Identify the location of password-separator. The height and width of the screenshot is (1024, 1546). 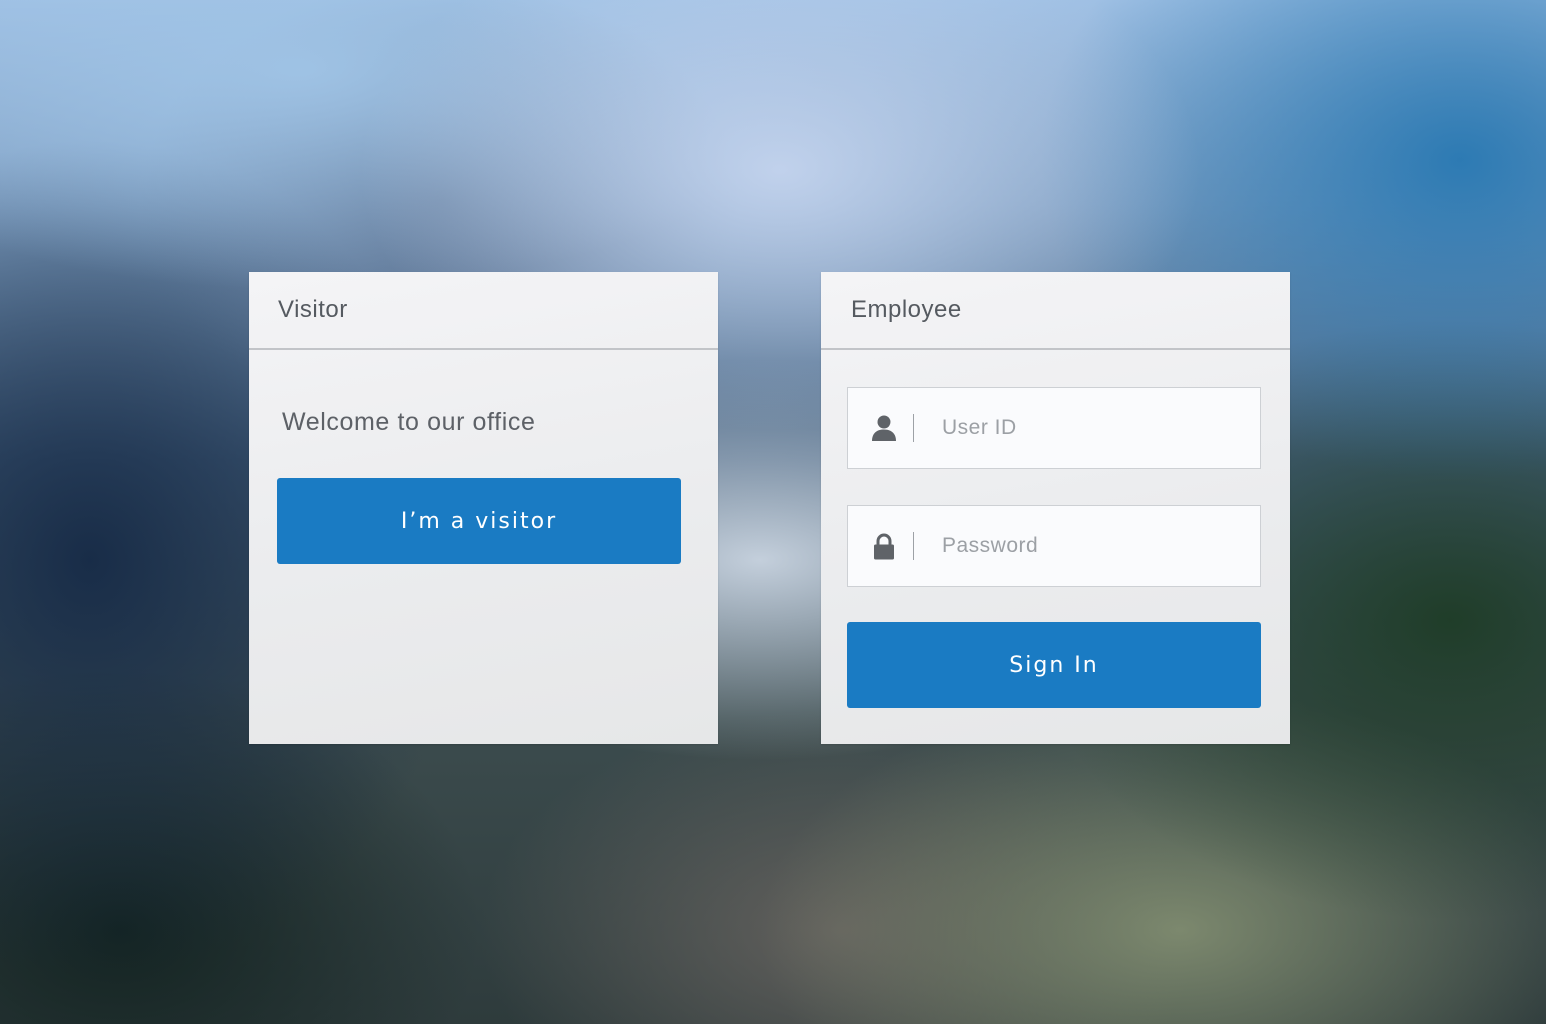
(913, 546).